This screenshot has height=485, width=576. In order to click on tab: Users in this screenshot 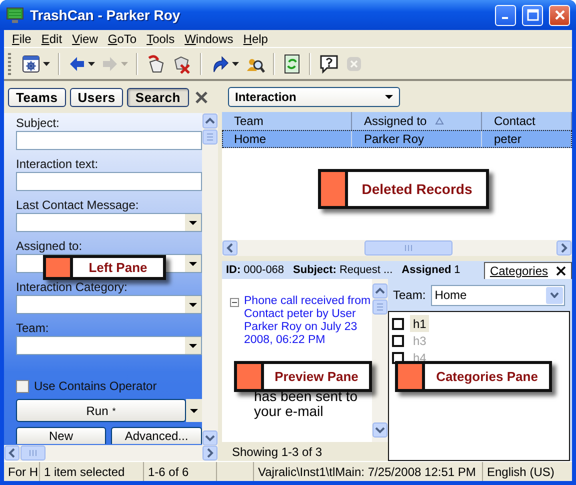, I will do `click(97, 97)`.